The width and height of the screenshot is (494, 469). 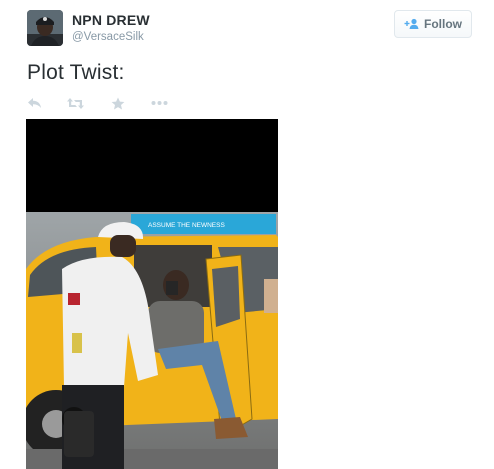 What do you see at coordinates (159, 103) in the screenshot?
I see `more-dots-icon` at bounding box center [159, 103].